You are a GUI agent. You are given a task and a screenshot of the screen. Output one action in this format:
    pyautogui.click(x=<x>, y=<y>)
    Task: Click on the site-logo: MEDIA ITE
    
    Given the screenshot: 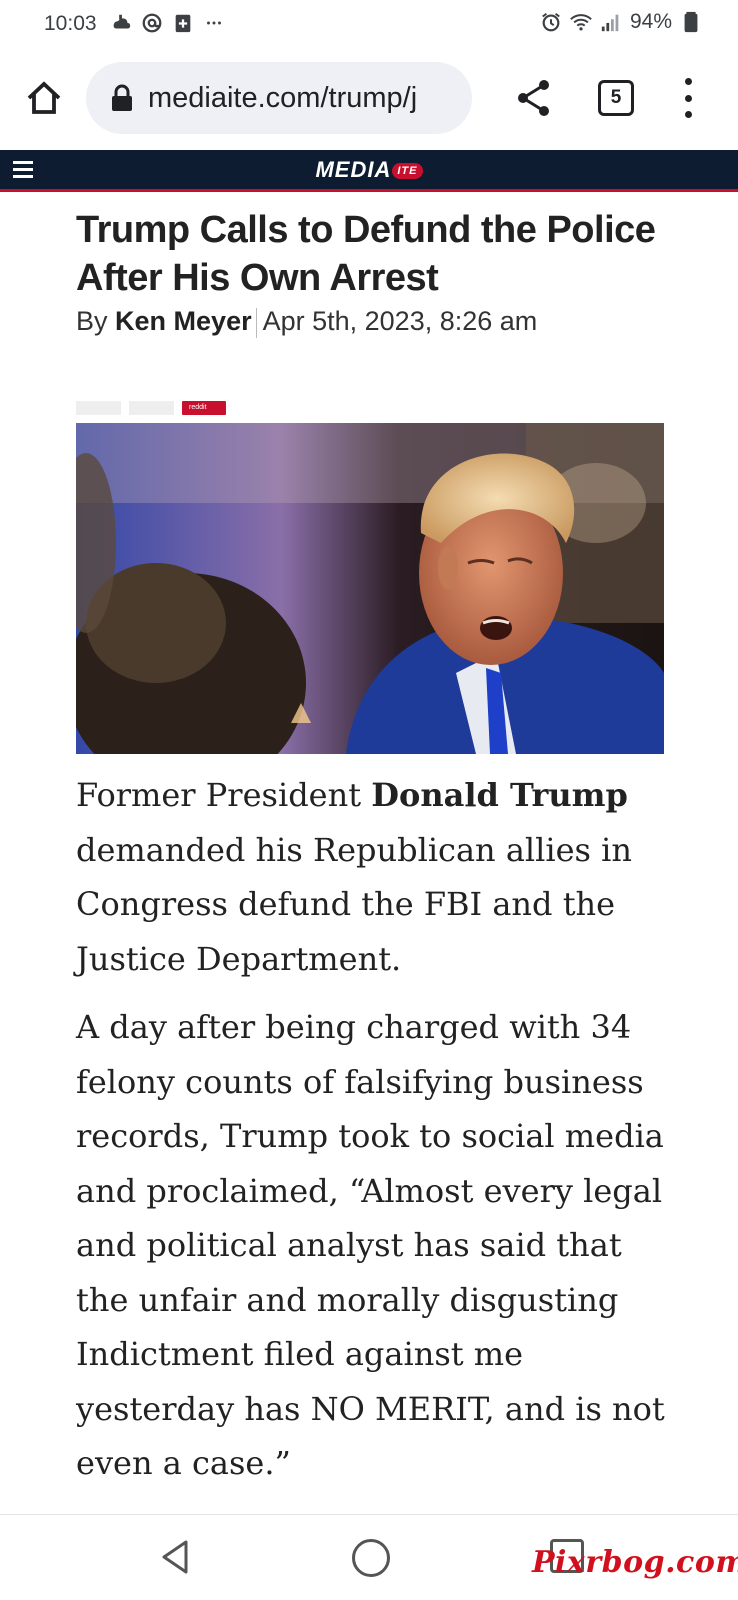 What is the action you would take?
    pyautogui.click(x=369, y=170)
    